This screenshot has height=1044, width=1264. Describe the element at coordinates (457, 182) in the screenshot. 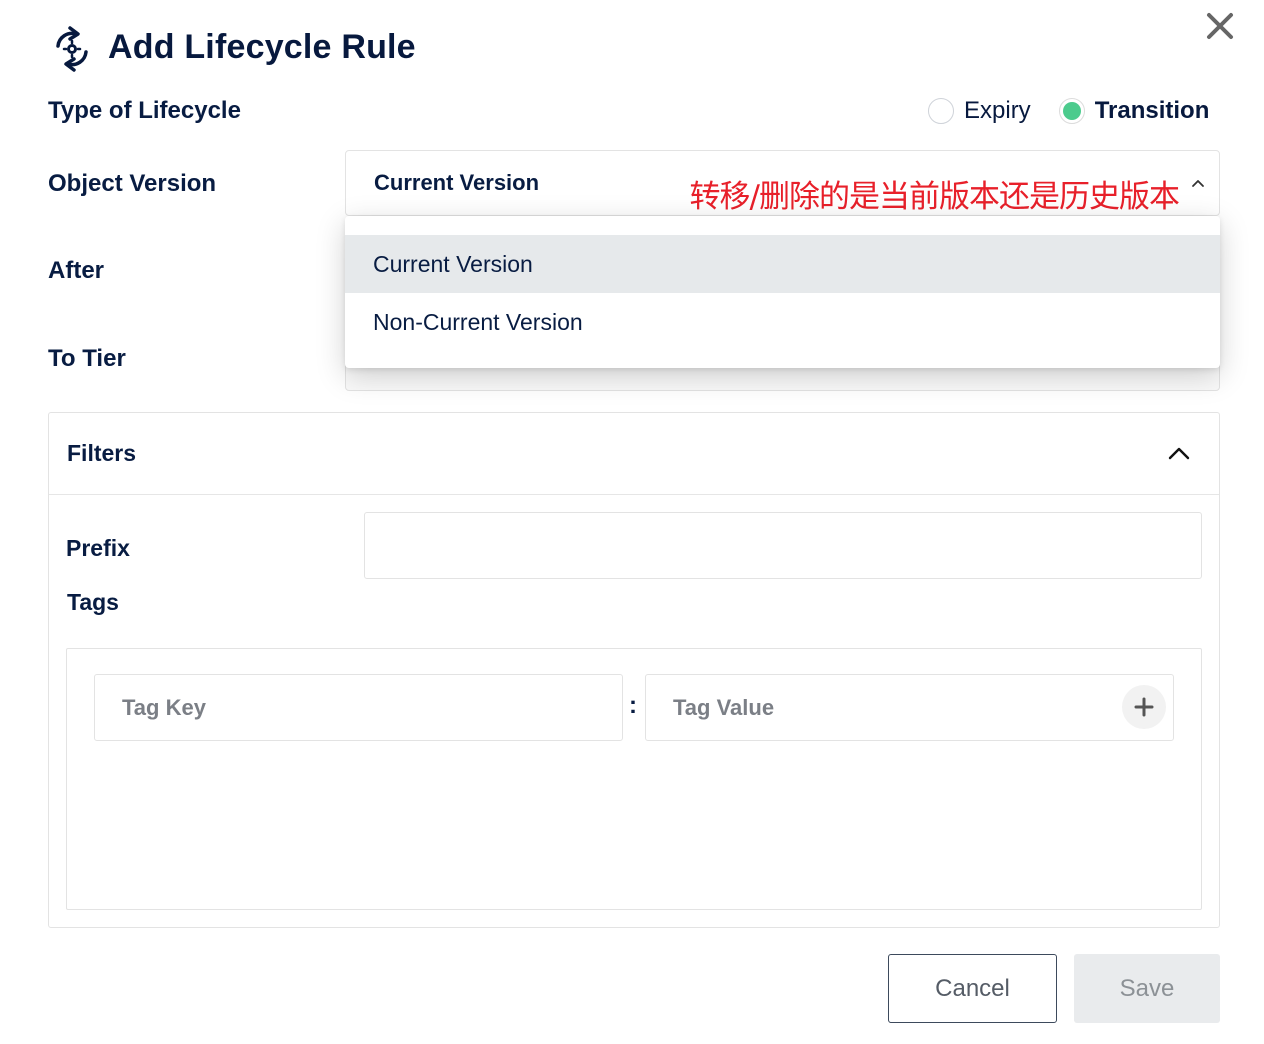

I see `object-version-selected-value: Current Version` at that location.